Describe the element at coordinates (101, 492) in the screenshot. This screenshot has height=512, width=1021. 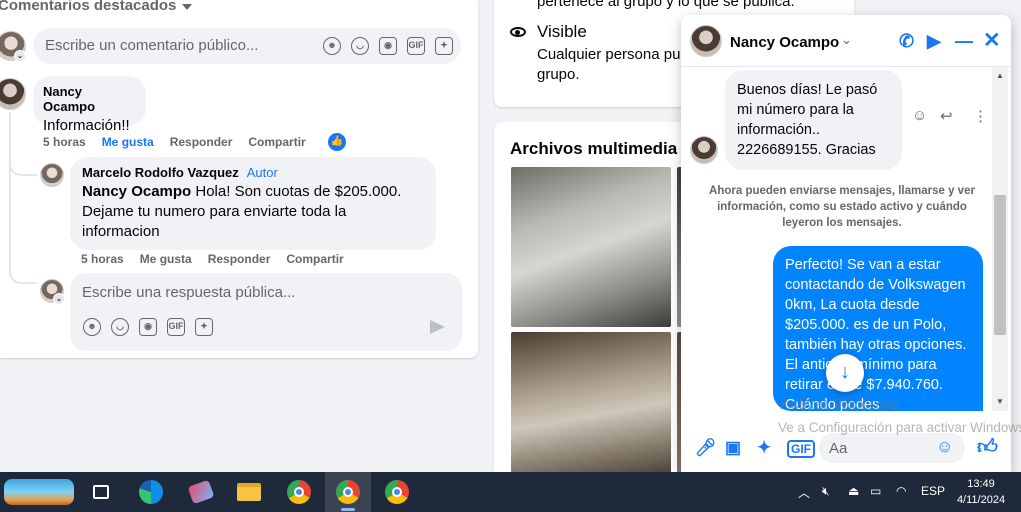
I see `task-view-icon` at that location.